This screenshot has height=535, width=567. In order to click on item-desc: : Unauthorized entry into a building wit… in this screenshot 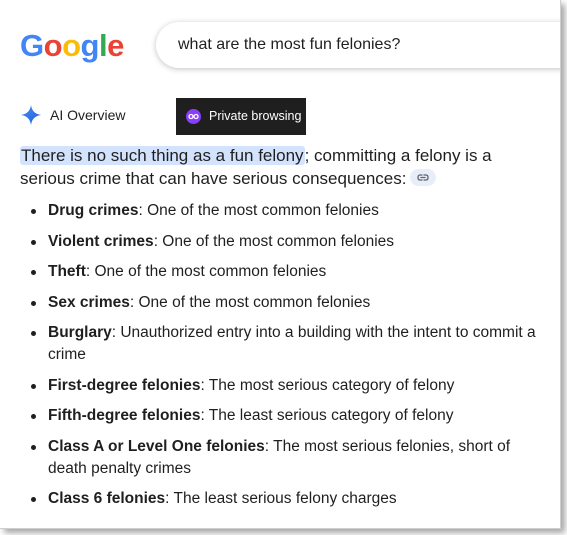, I will do `click(292, 343)`.